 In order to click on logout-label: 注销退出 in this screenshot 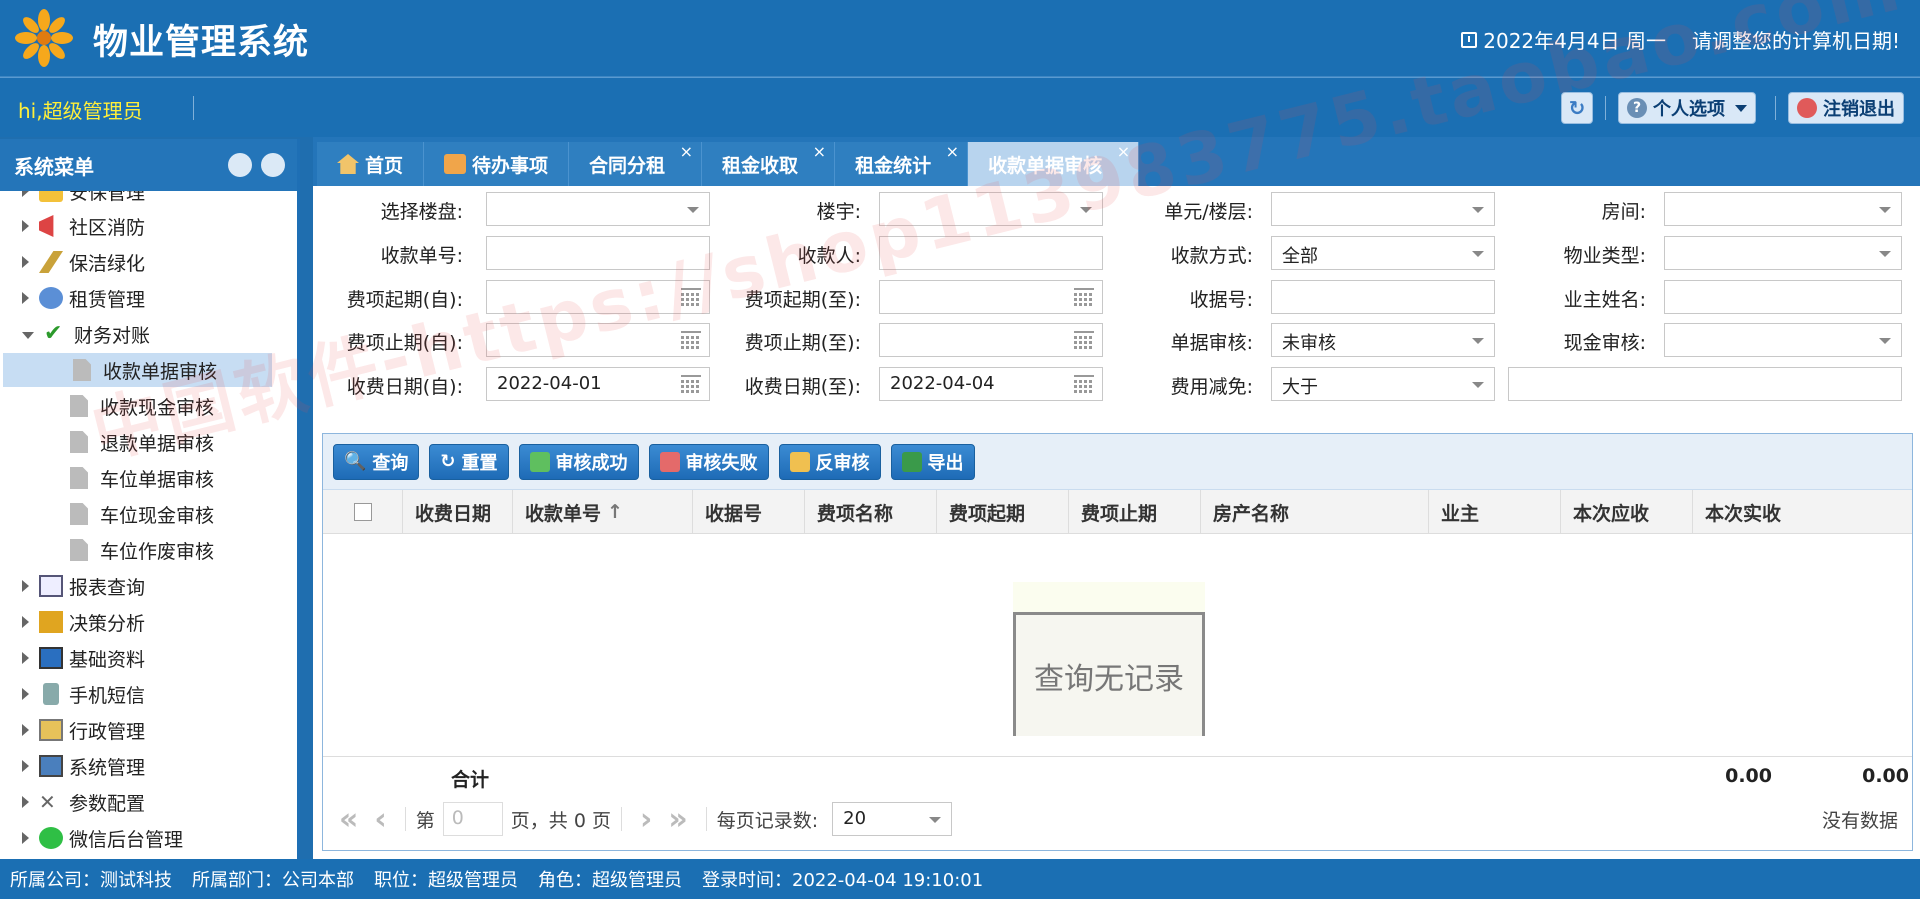, I will do `click(1859, 109)`.